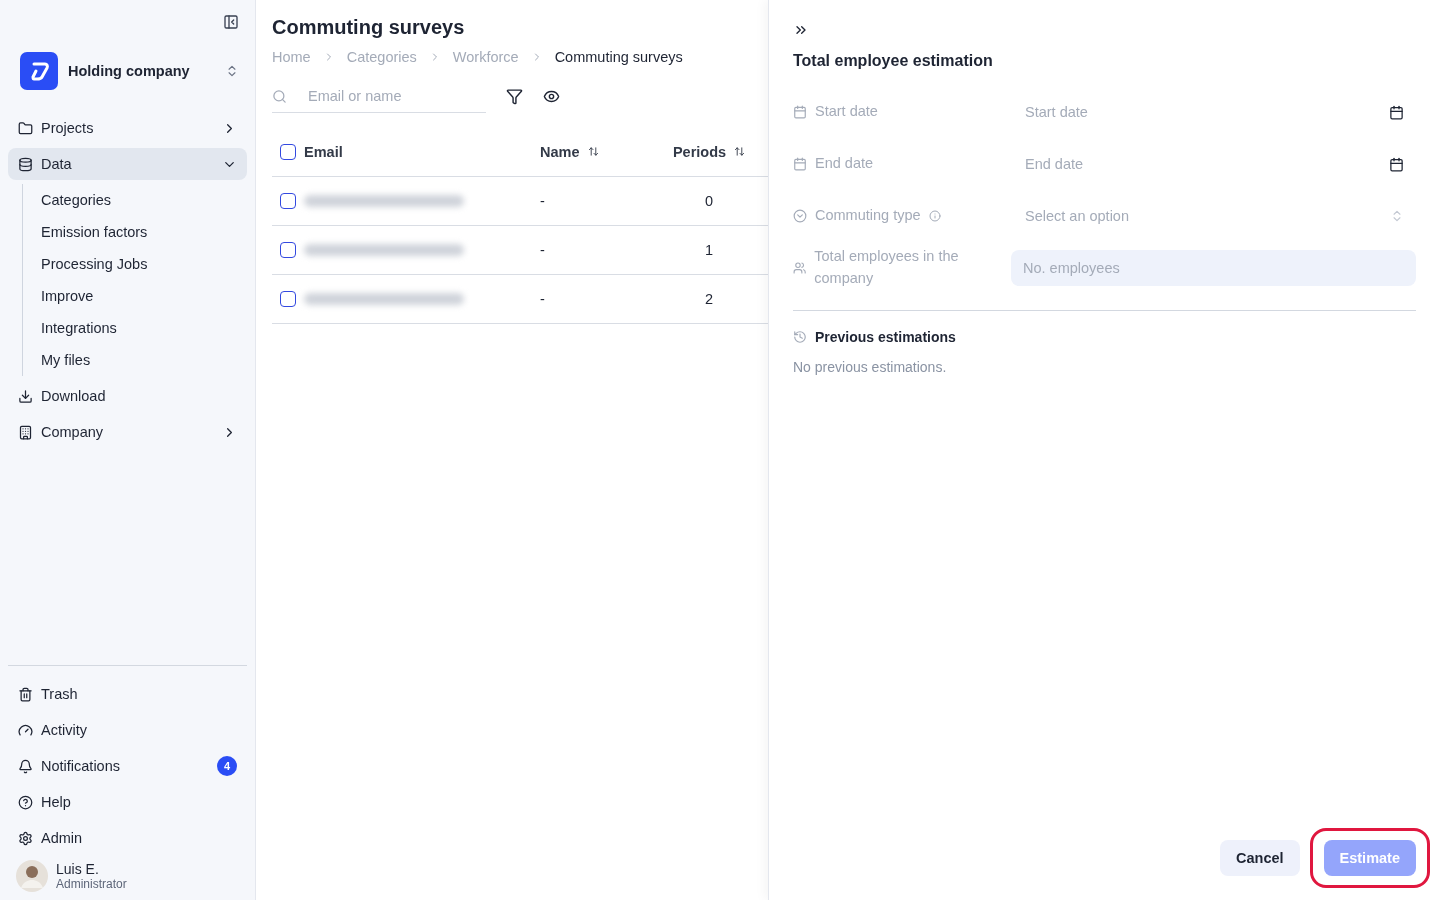 This screenshot has height=900, width=1440. What do you see at coordinates (514, 96) in the screenshot?
I see `filter-button` at bounding box center [514, 96].